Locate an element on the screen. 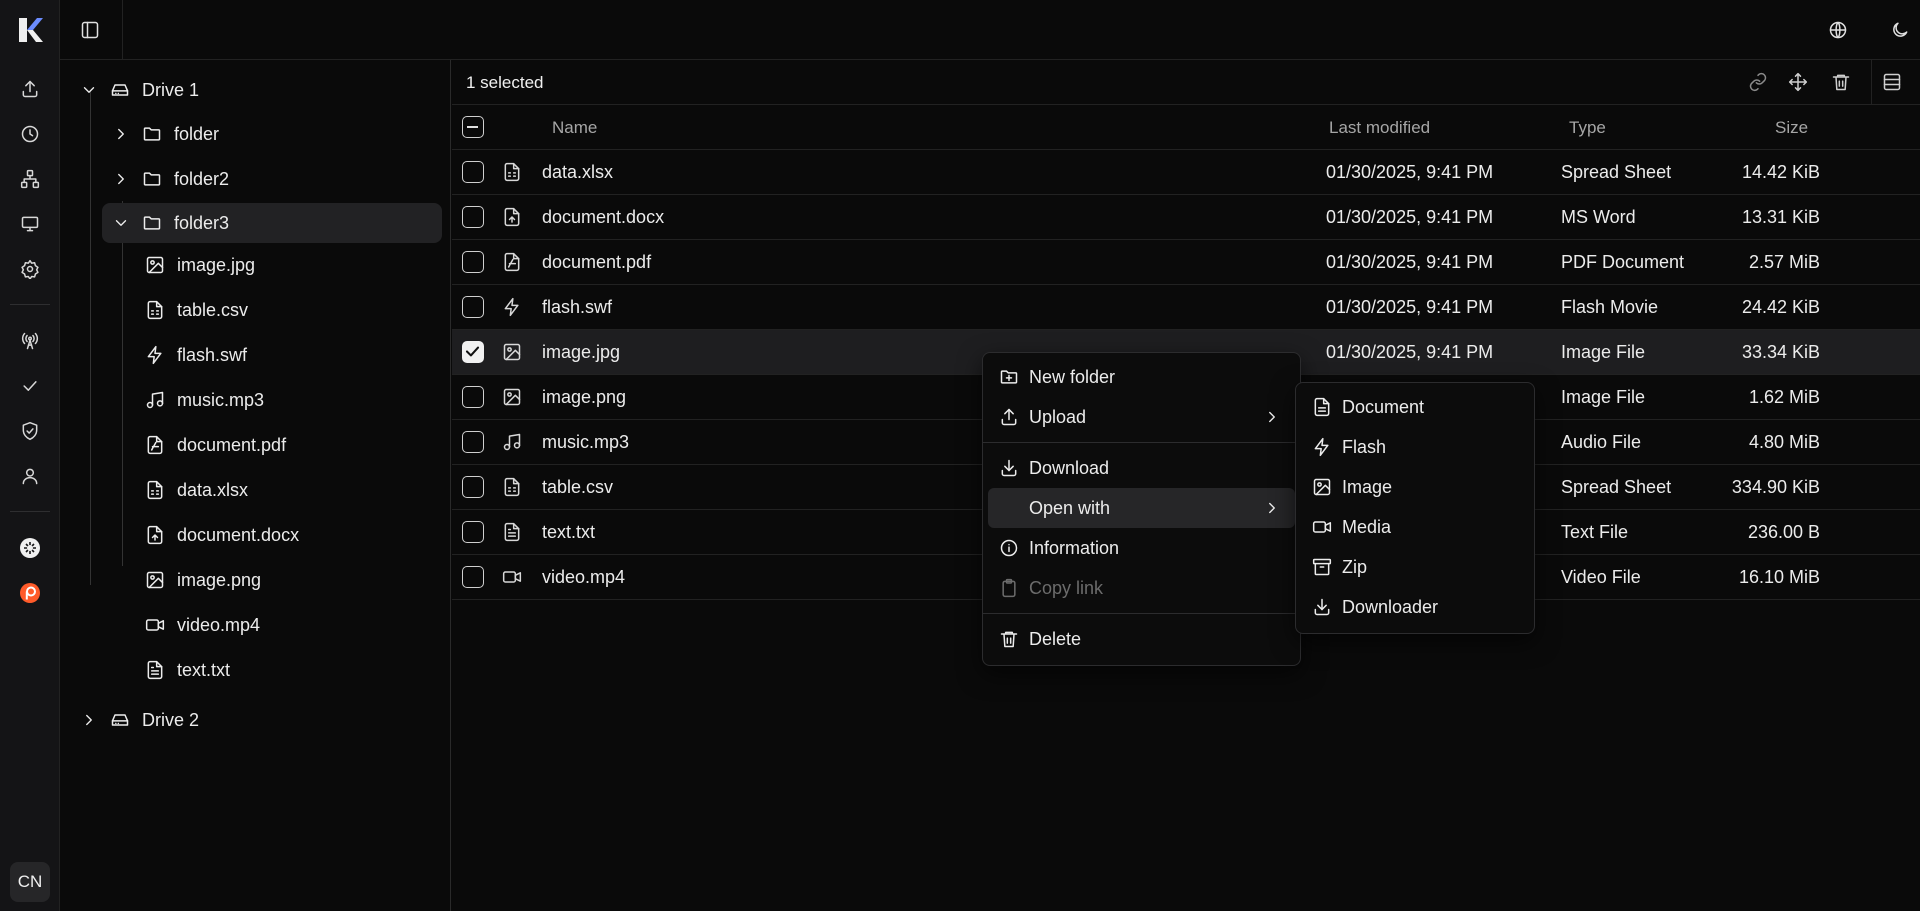 This screenshot has height=911, width=1920. monitor-icon is located at coordinates (30, 224).